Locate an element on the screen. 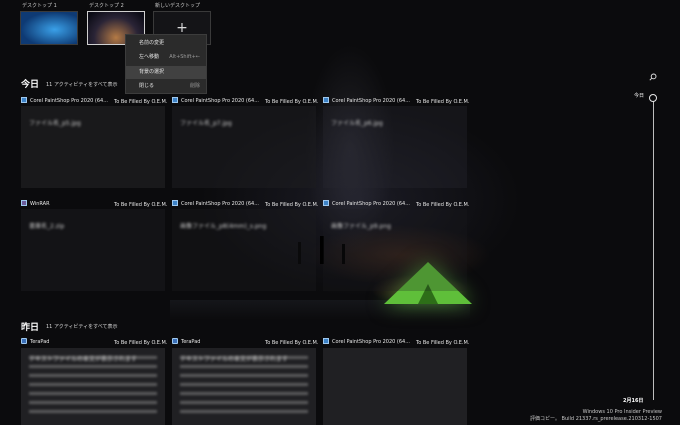  new-desktop-label: 新しいデスクトップ is located at coordinates (178, 6).